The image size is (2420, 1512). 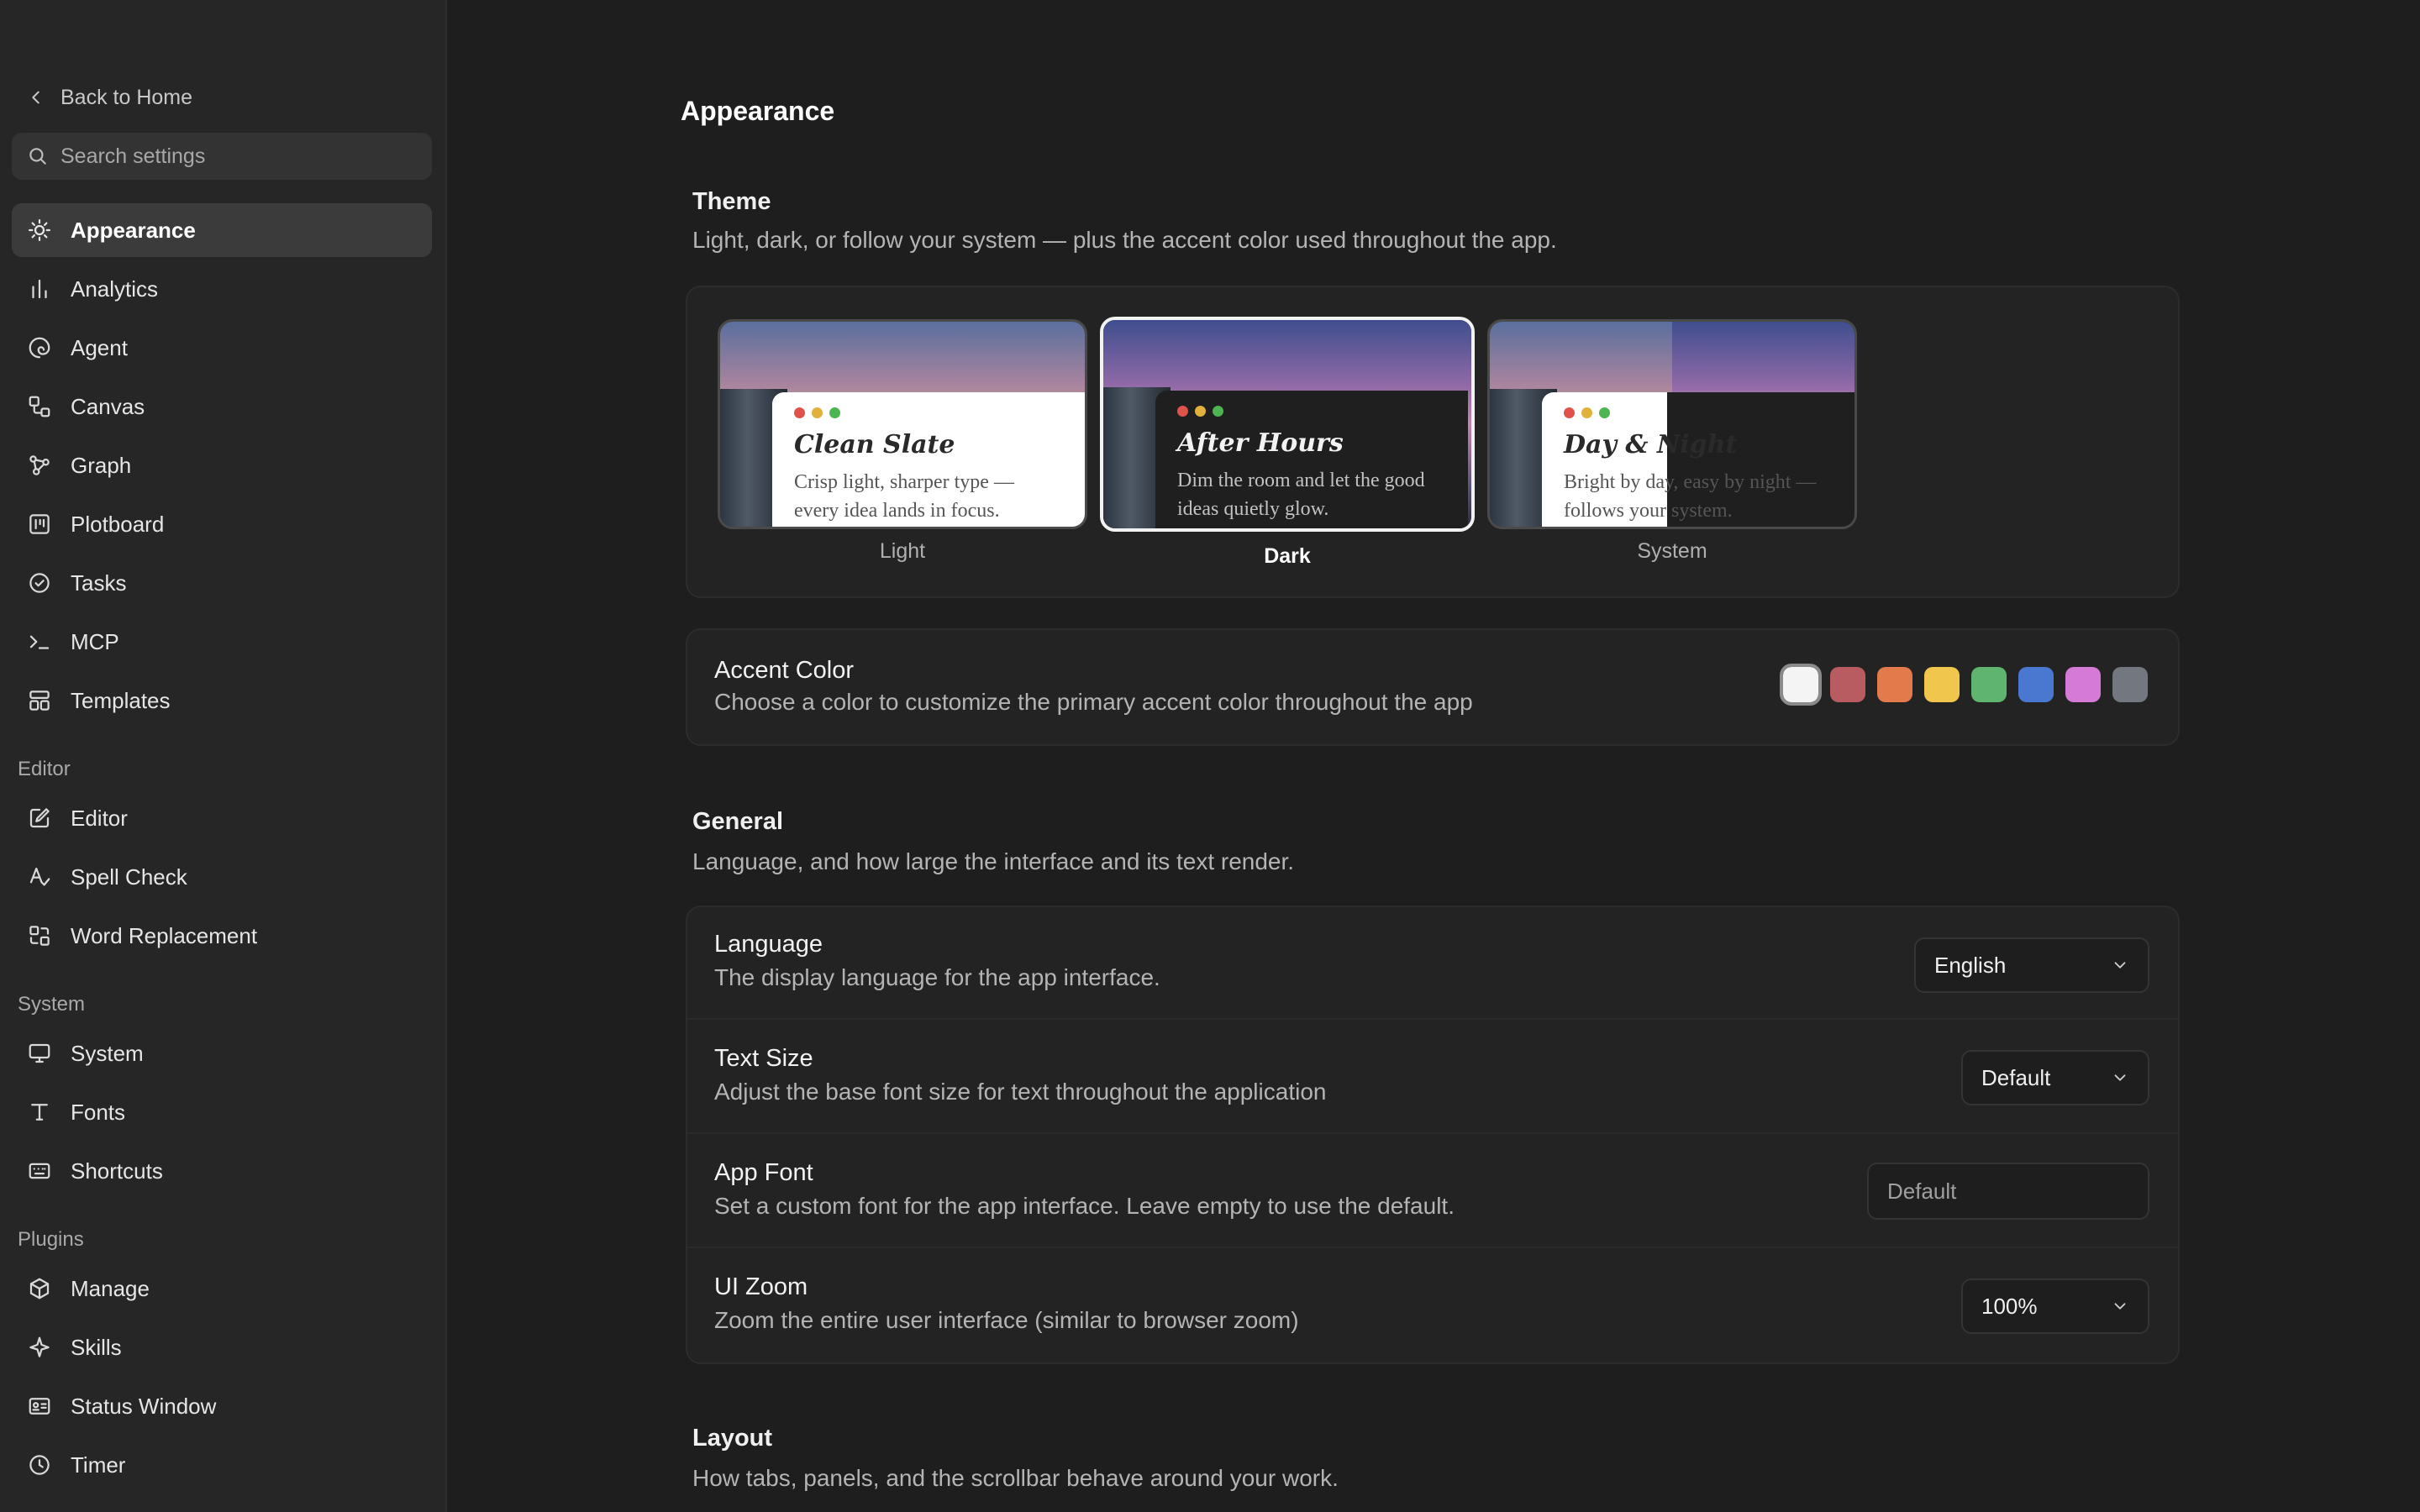 I want to click on monitor-icon, so click(x=39, y=1053).